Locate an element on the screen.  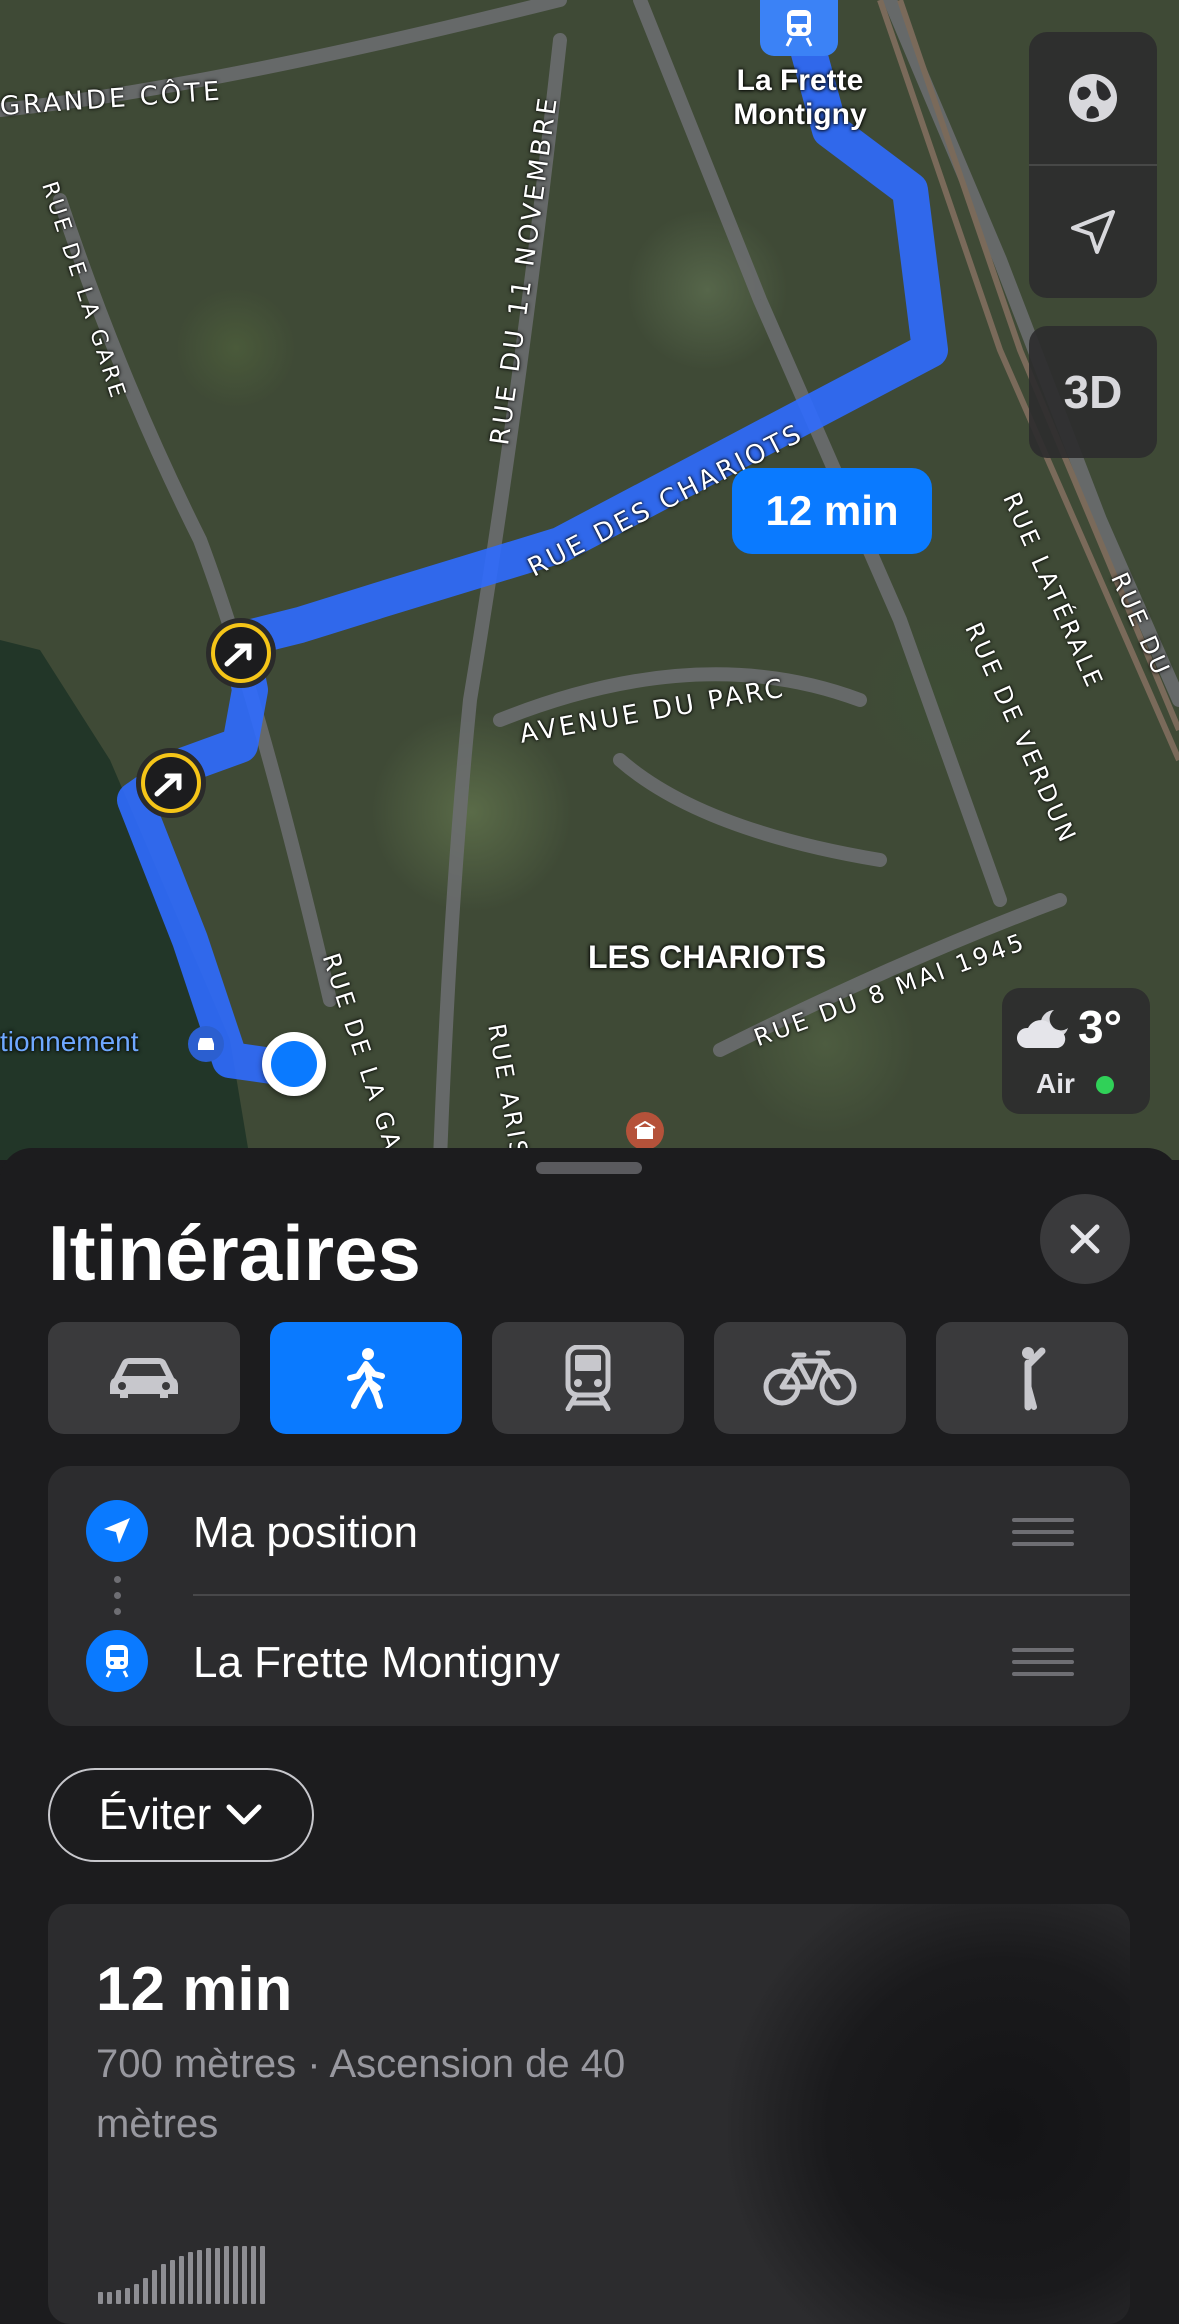
mode-ride-button is located at coordinates (1032, 1378).